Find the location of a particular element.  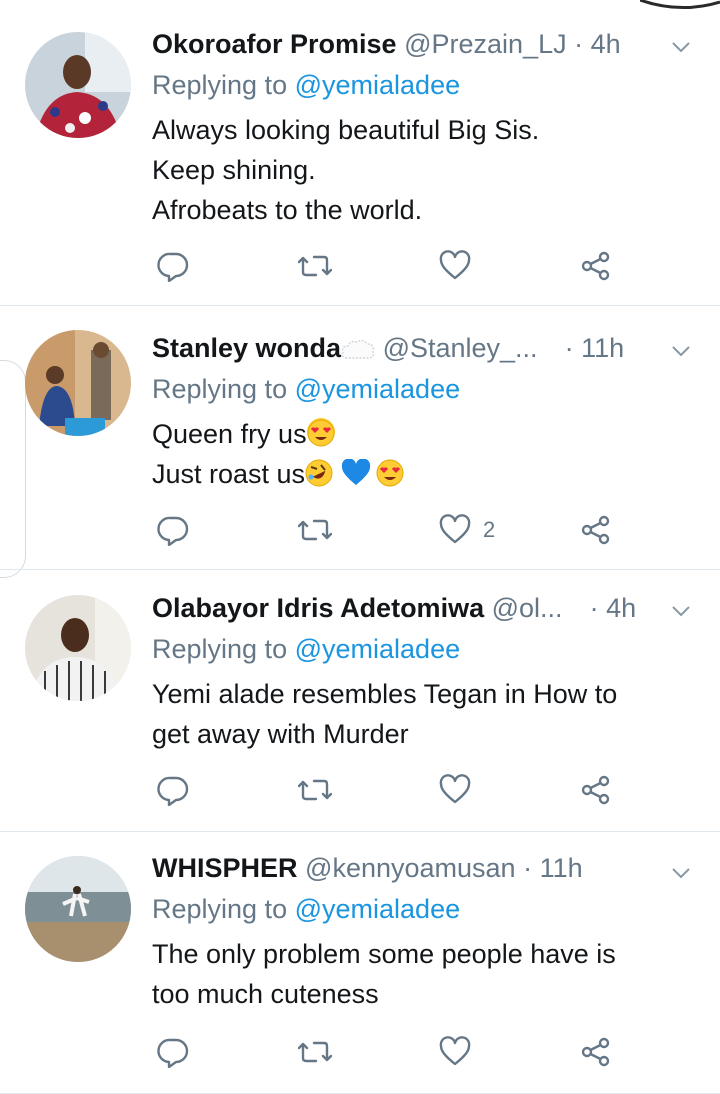

text-line: Afrobeats to the world. is located at coordinates (287, 210).